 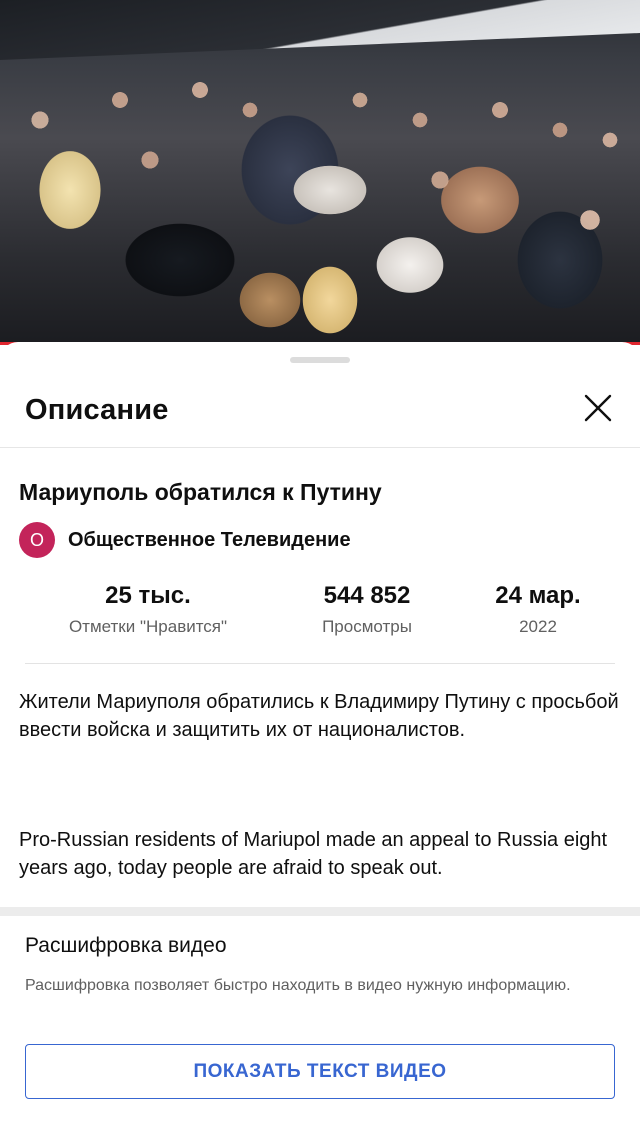 I want to click on channel-name: Общественное Телевидение, so click(x=209, y=540).